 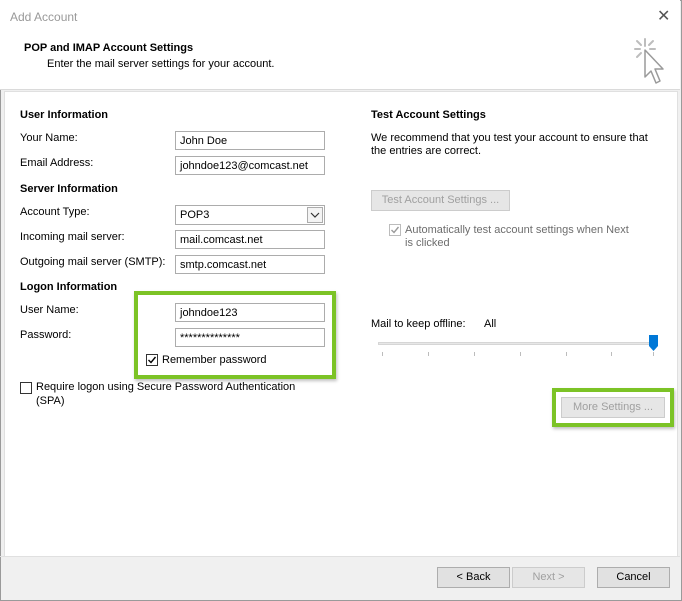 I want to click on outgoing-server-label: Outgoing mail server (SMTP):, so click(x=93, y=262).